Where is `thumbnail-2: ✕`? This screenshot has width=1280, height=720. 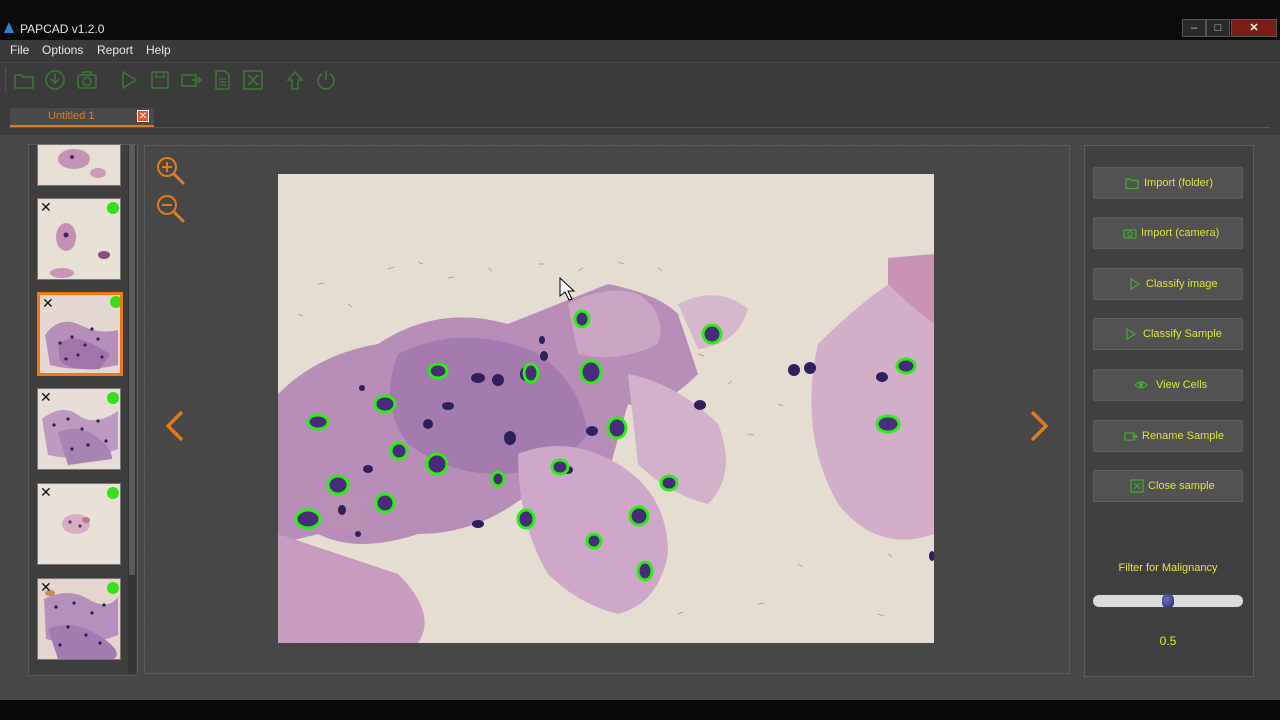 thumbnail-2: ✕ is located at coordinates (79, 239).